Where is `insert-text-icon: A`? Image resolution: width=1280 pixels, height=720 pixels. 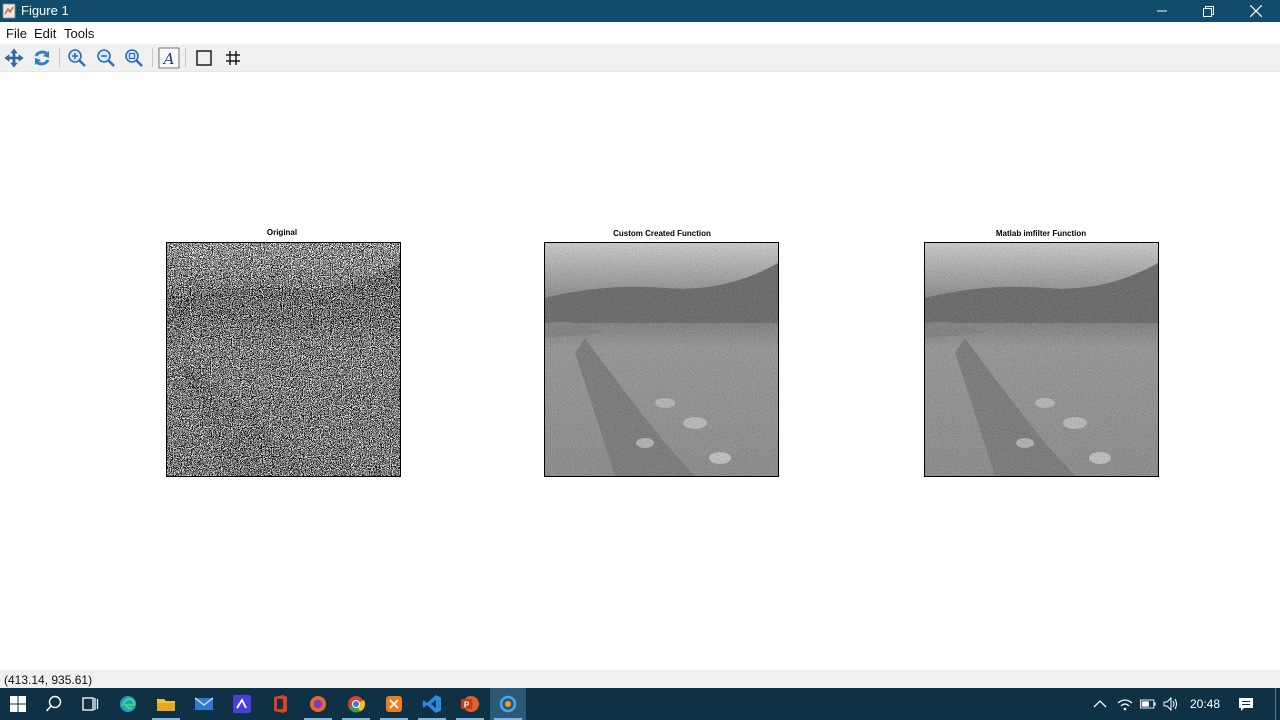 insert-text-icon: A is located at coordinates (169, 58).